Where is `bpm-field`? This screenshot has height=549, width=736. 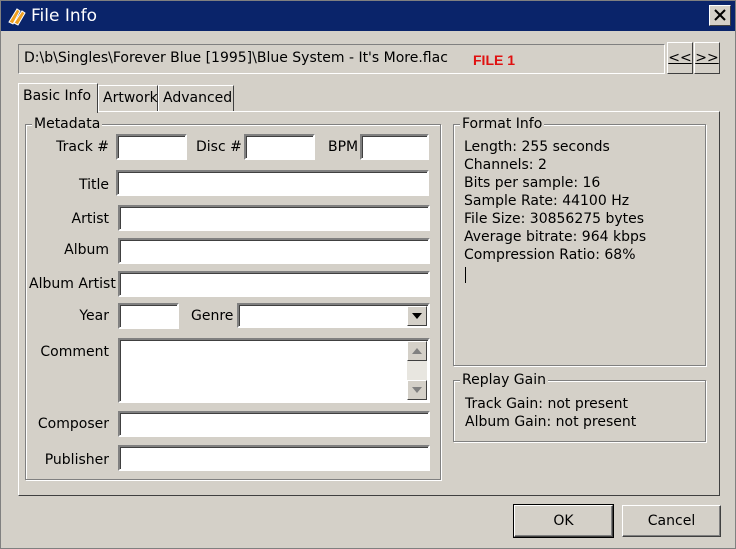
bpm-field is located at coordinates (394, 147).